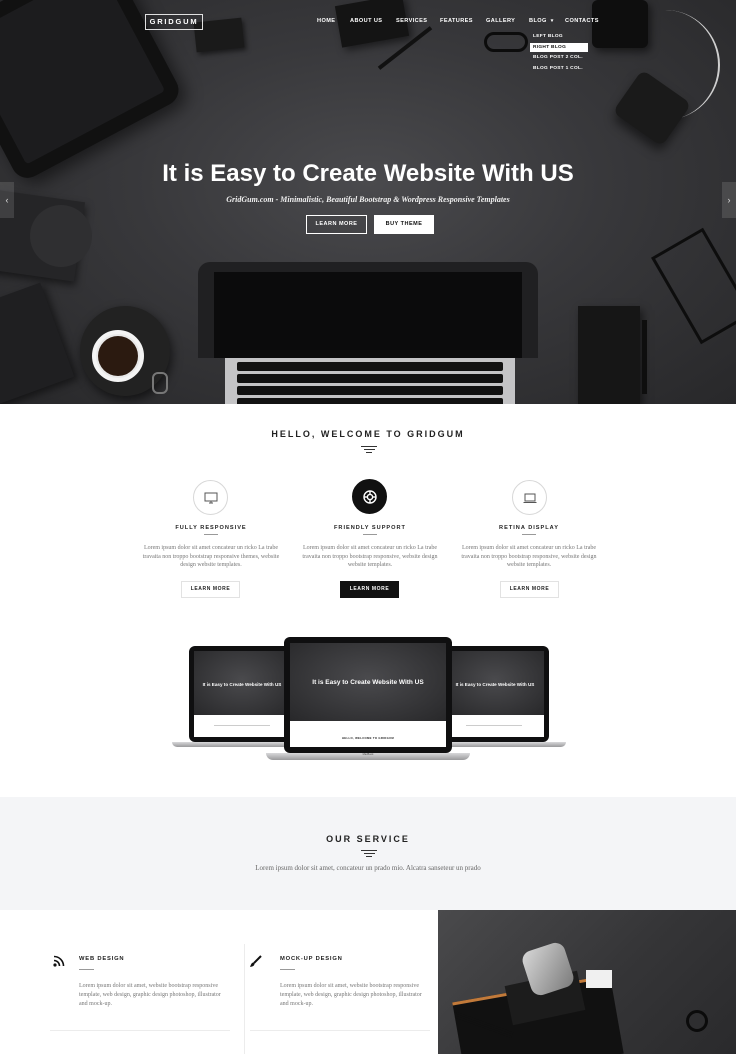  I want to click on nav-about-us: ABOUT US, so click(366, 23).